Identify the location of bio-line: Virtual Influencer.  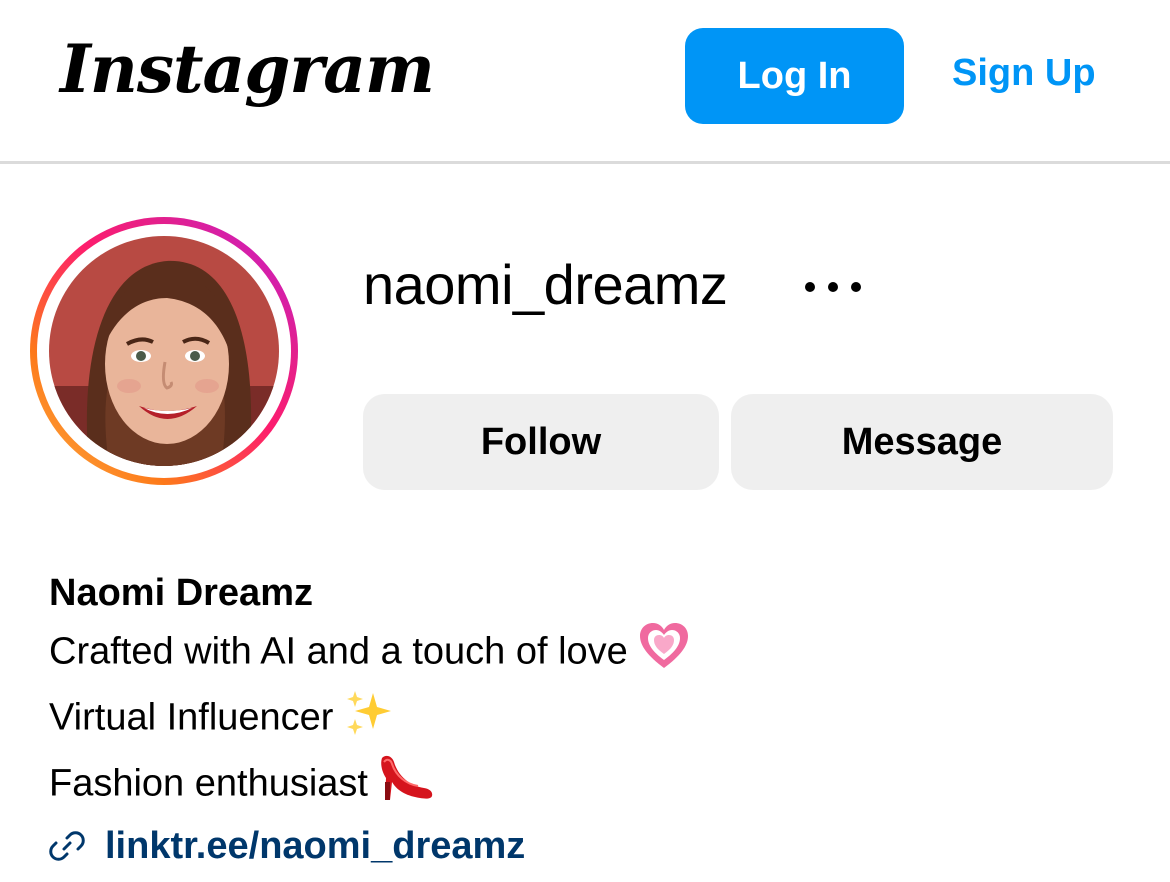
(369, 719).